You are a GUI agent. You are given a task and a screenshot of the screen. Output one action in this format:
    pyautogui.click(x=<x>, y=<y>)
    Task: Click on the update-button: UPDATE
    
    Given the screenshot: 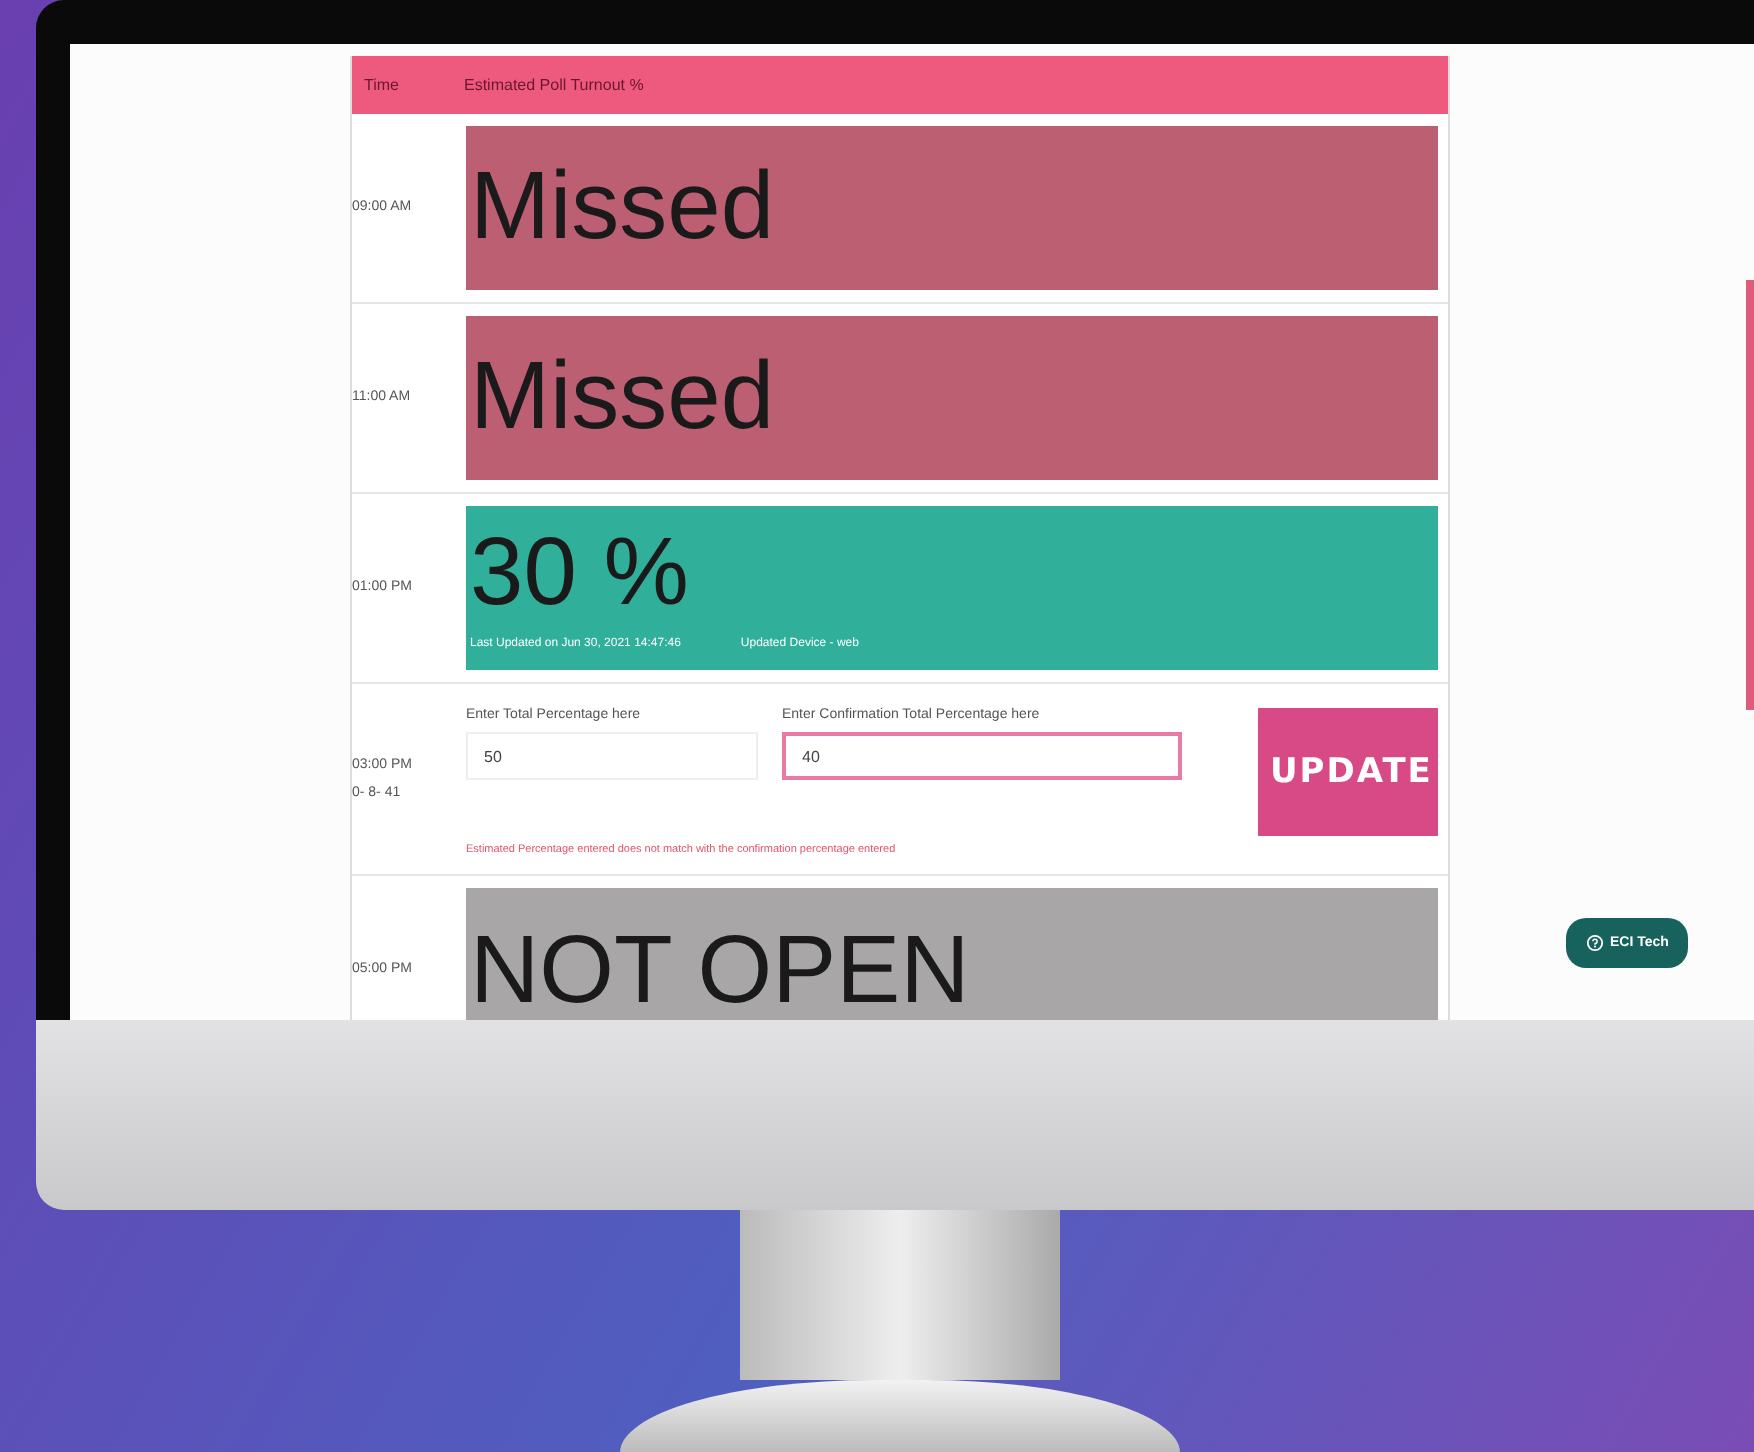 What is the action you would take?
    pyautogui.click(x=1348, y=772)
    